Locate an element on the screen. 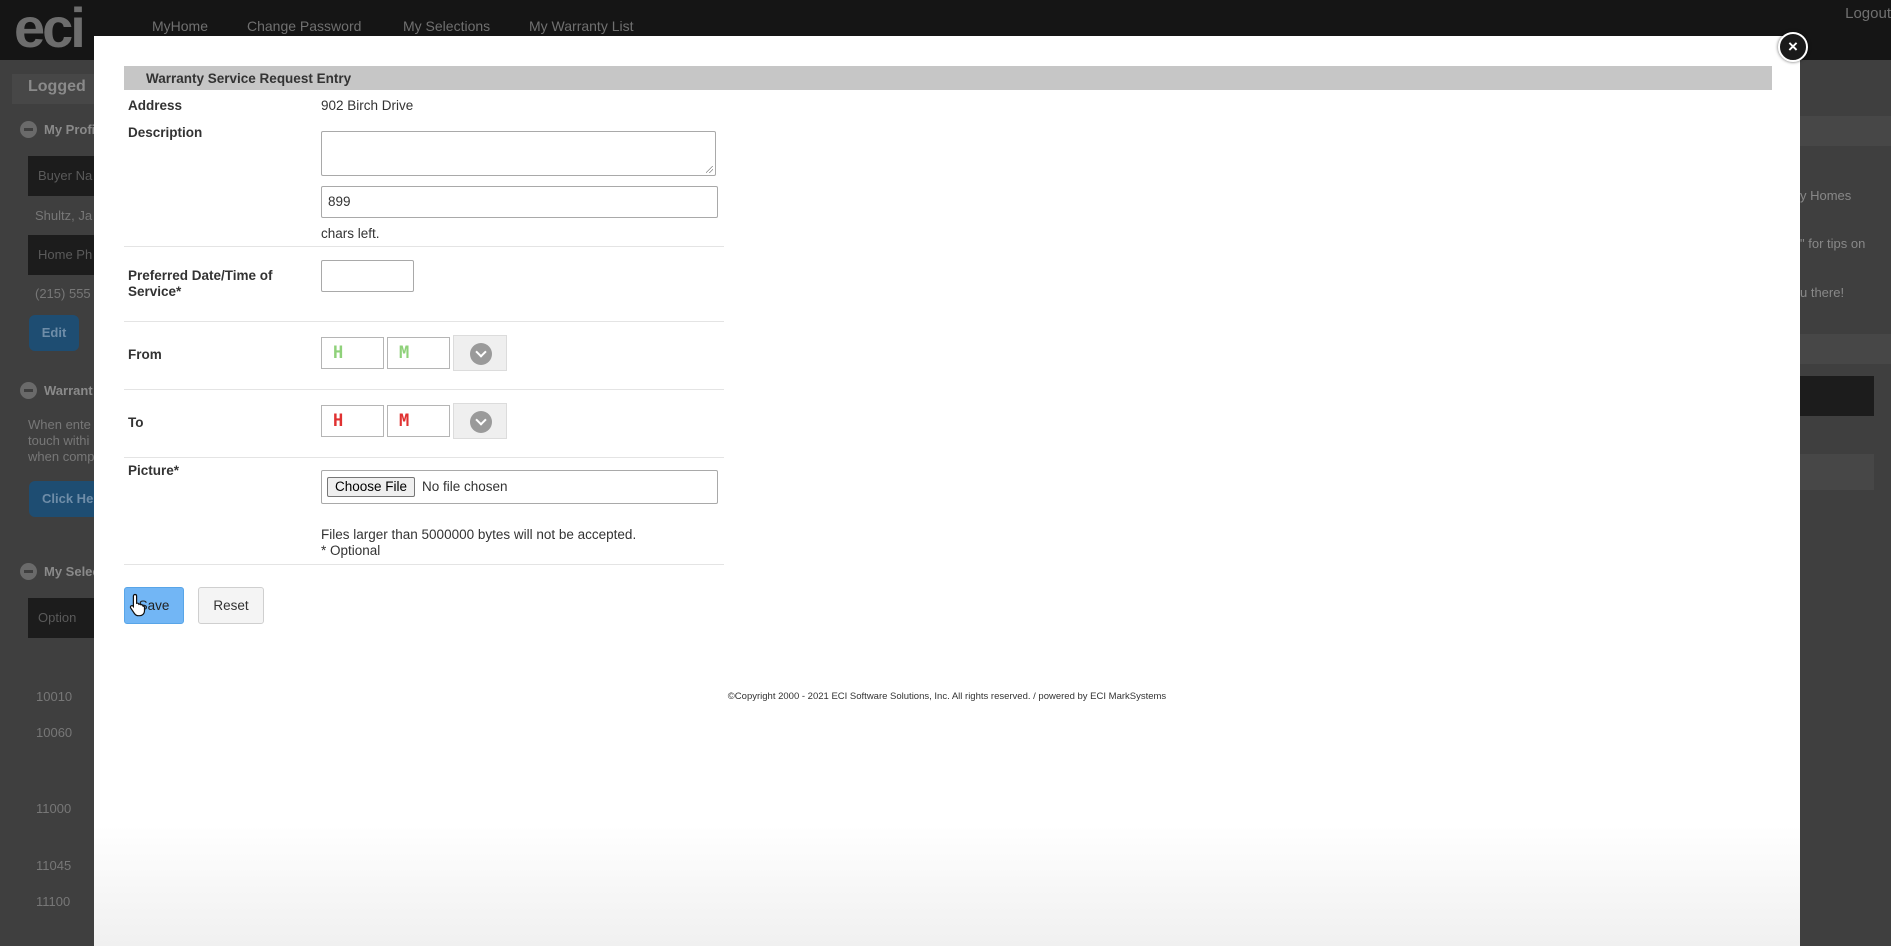 The image size is (1891, 946). buyer-label: Buyer Na is located at coordinates (65, 175).